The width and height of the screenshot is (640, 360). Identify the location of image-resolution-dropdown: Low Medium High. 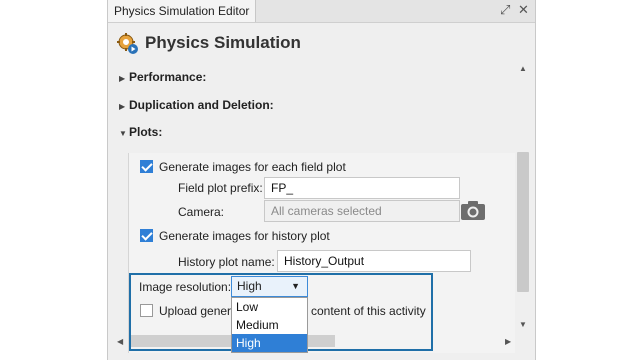
(269, 325).